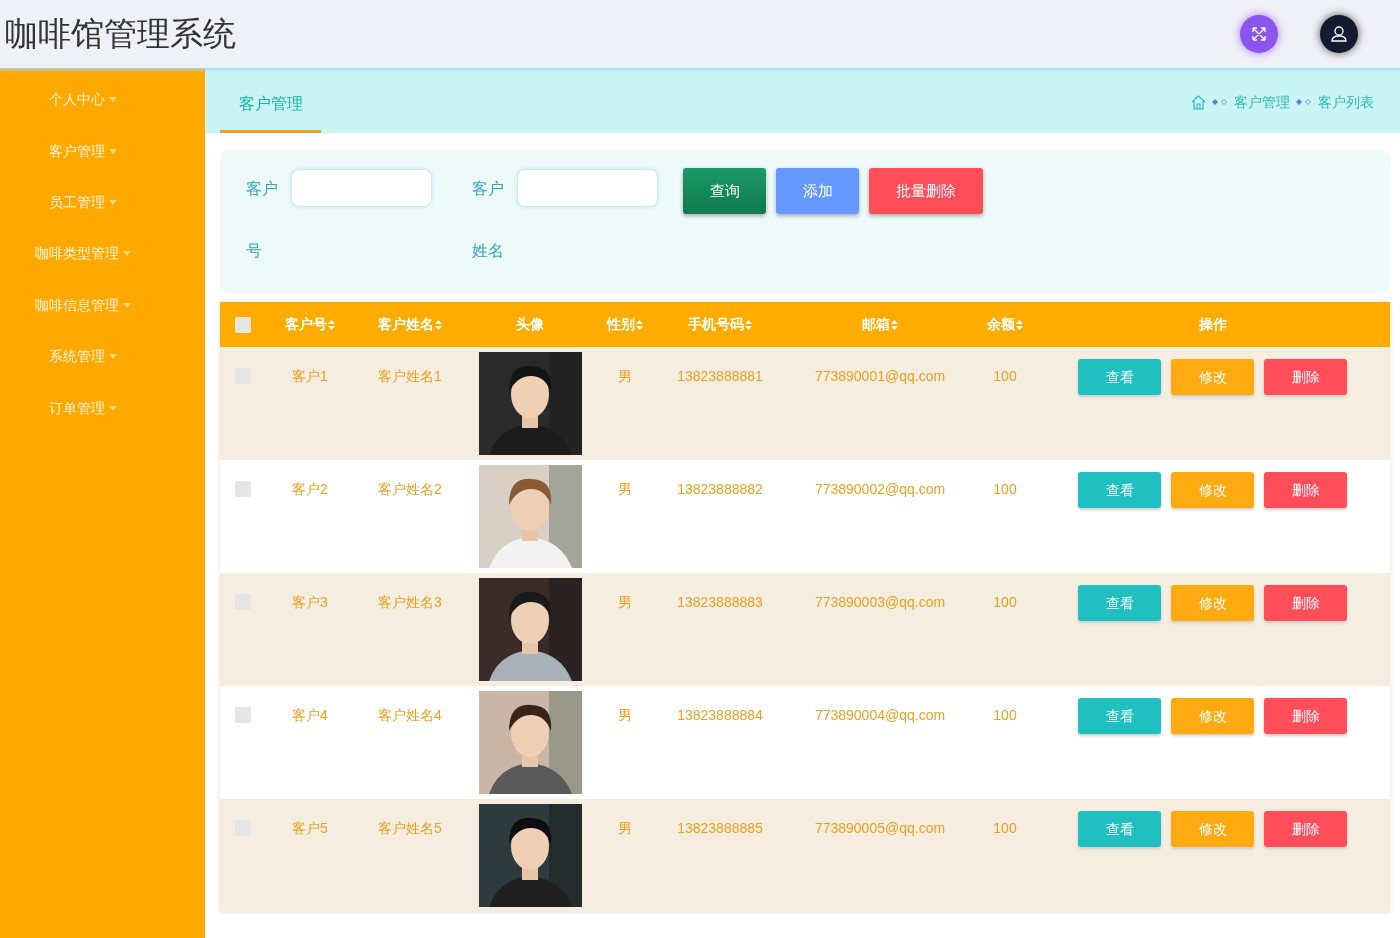 This screenshot has width=1400, height=938. Describe the element at coordinates (410, 602) in the screenshot. I see `table-cell-text: 客户姓名3` at that location.